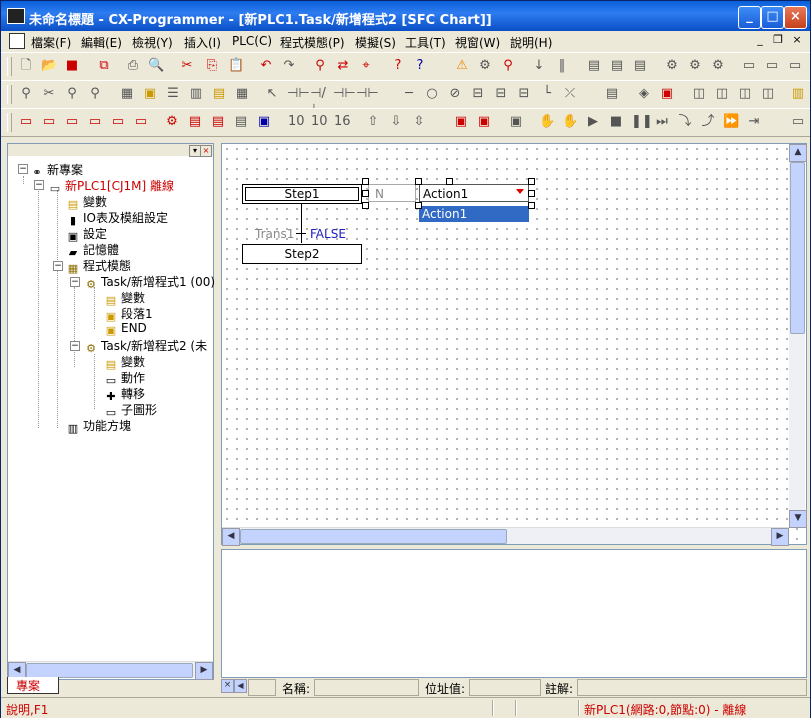 The height and width of the screenshot is (718, 811). Describe the element at coordinates (547, 94) in the screenshot. I see `line-corner-icon: └` at that location.